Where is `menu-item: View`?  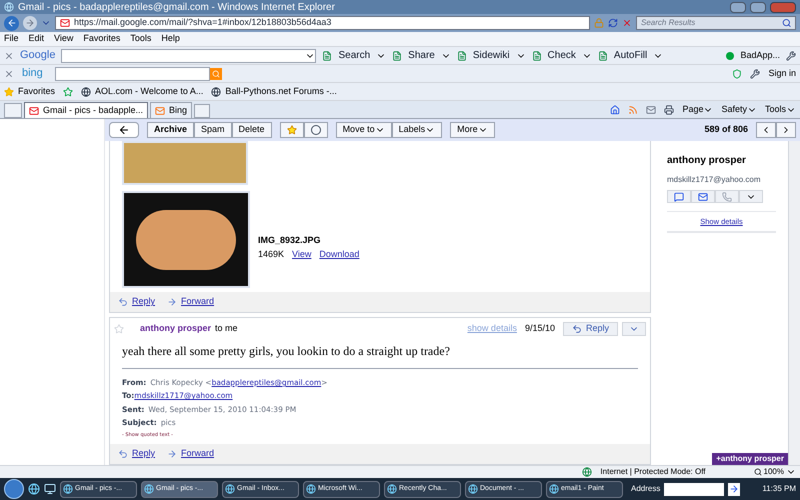 menu-item: View is located at coordinates (64, 39).